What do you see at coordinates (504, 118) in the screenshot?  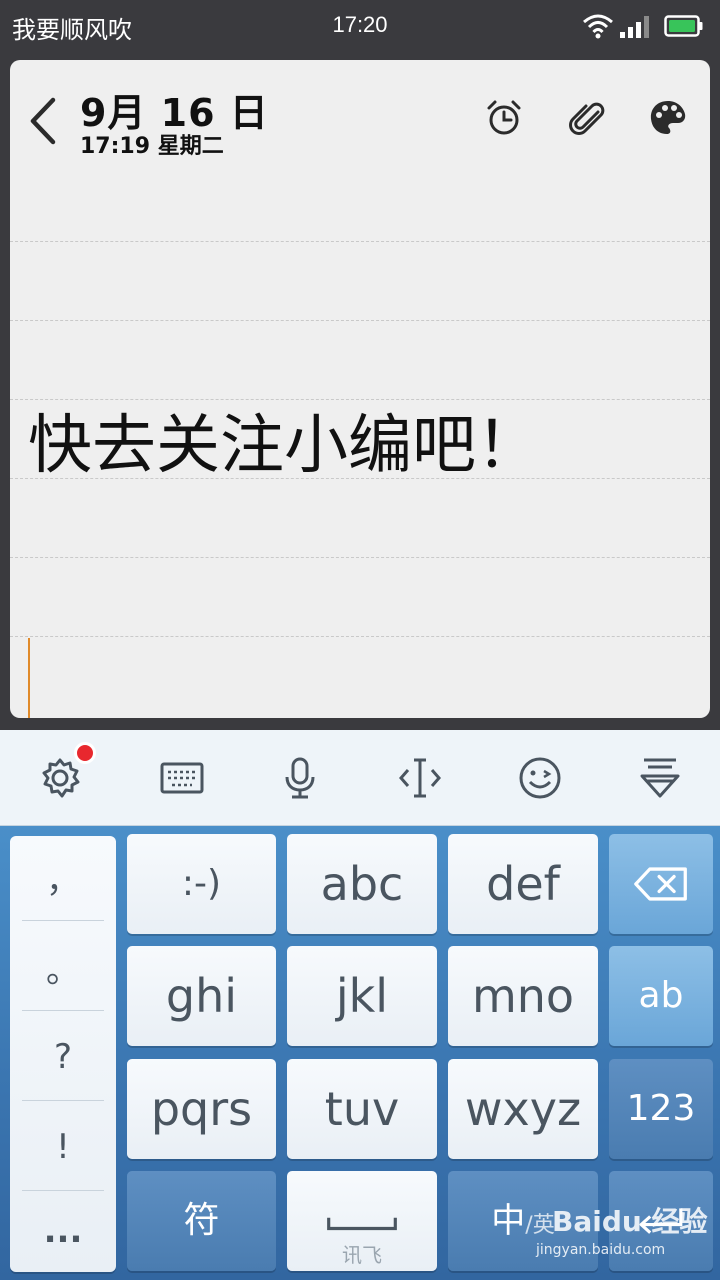 I see `alarm-icon` at bounding box center [504, 118].